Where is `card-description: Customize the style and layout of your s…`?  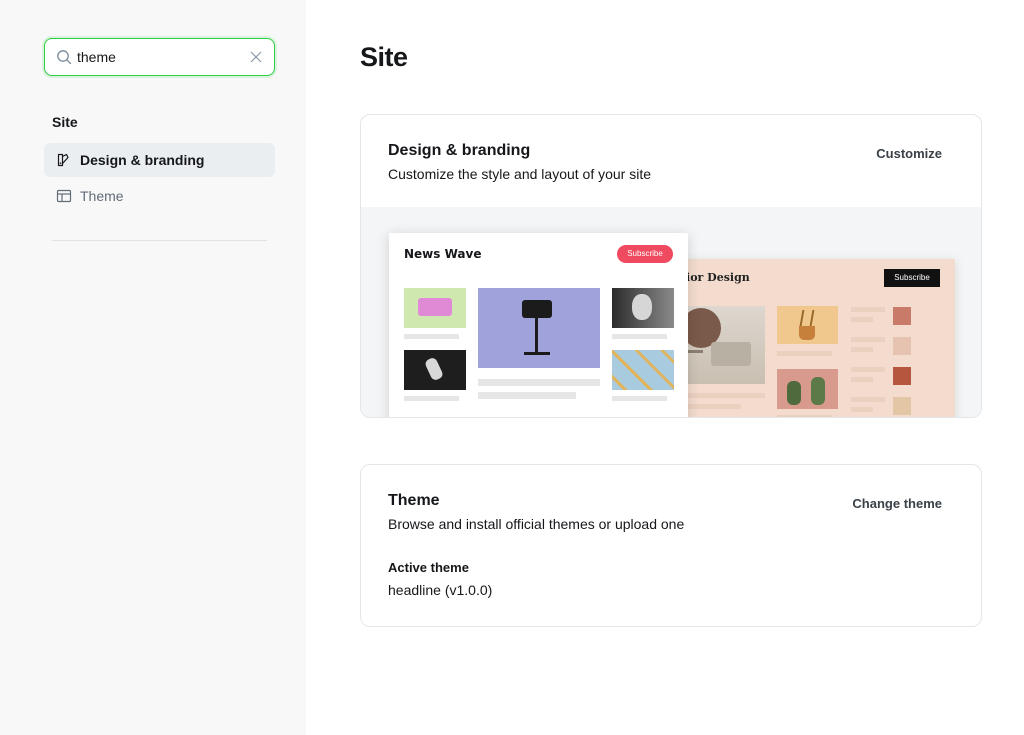 card-description: Customize the style and layout of your s… is located at coordinates (520, 174).